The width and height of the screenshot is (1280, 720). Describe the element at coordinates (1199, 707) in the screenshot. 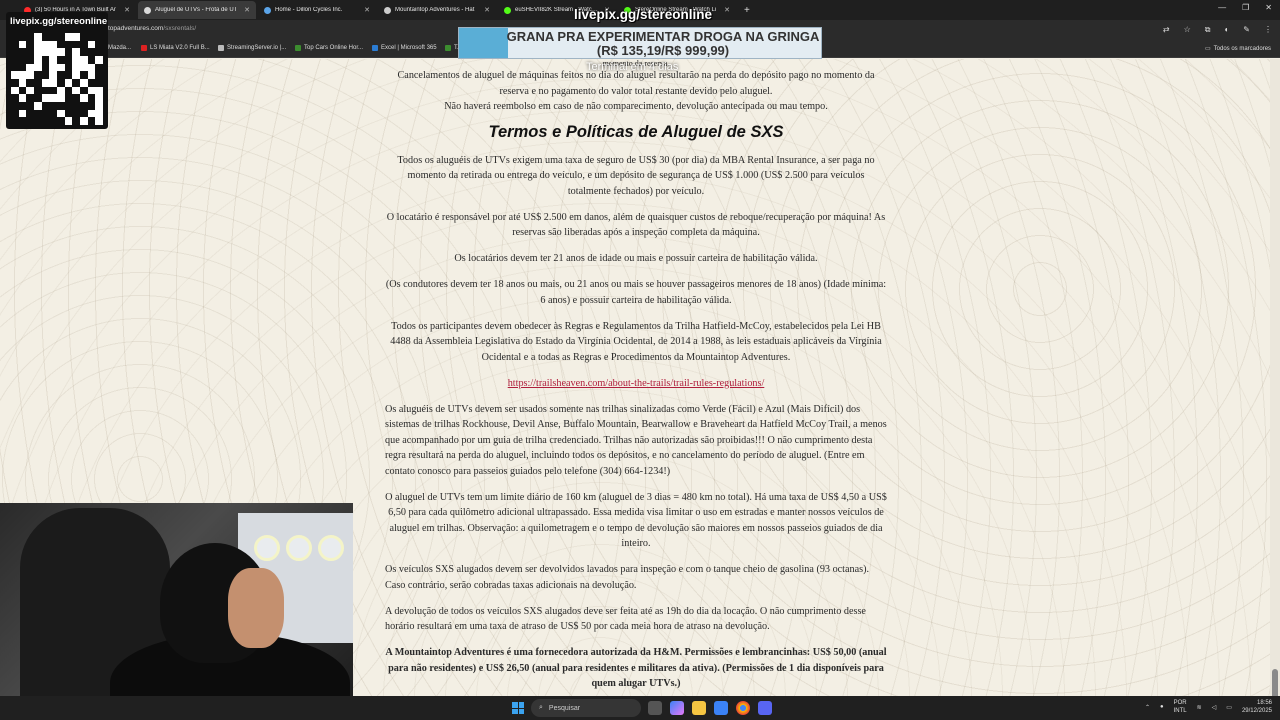

I see `wifi-icon: ≋` at that location.